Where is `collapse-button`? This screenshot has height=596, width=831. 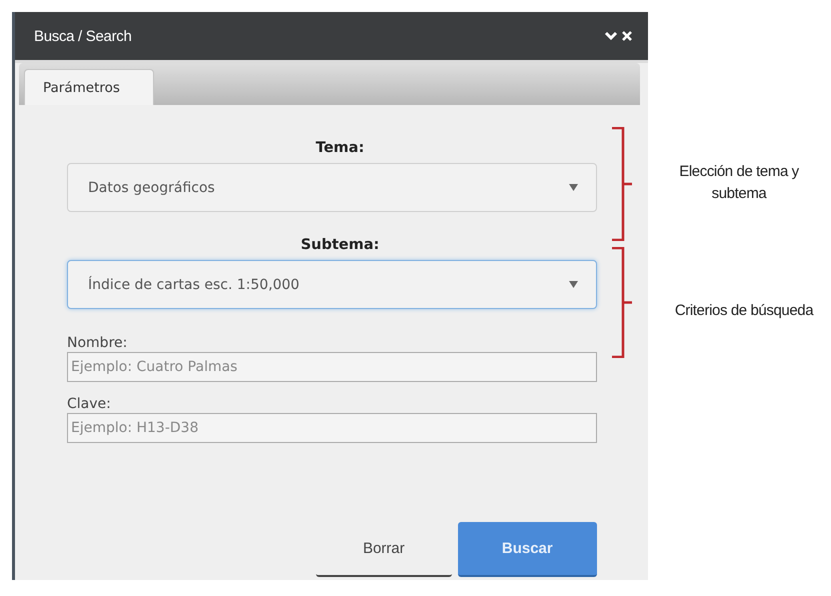
collapse-button is located at coordinates (611, 36).